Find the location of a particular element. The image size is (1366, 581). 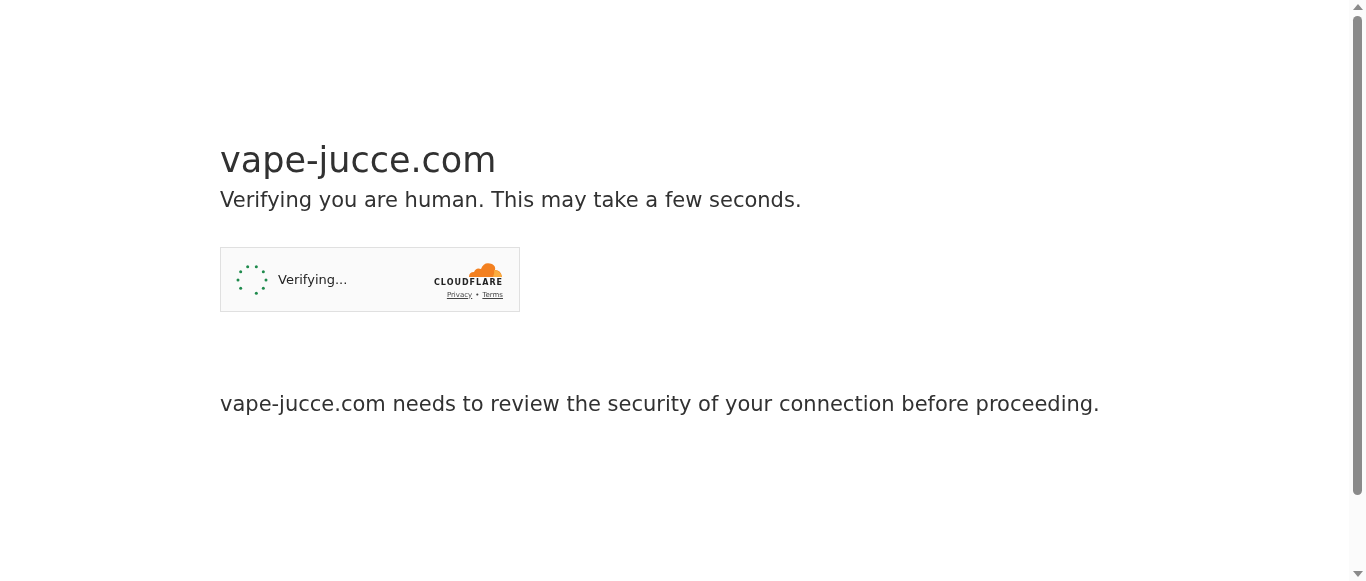

page-subheading: Verifying you are human. This may take a few seconds. is located at coordinates (511, 200).